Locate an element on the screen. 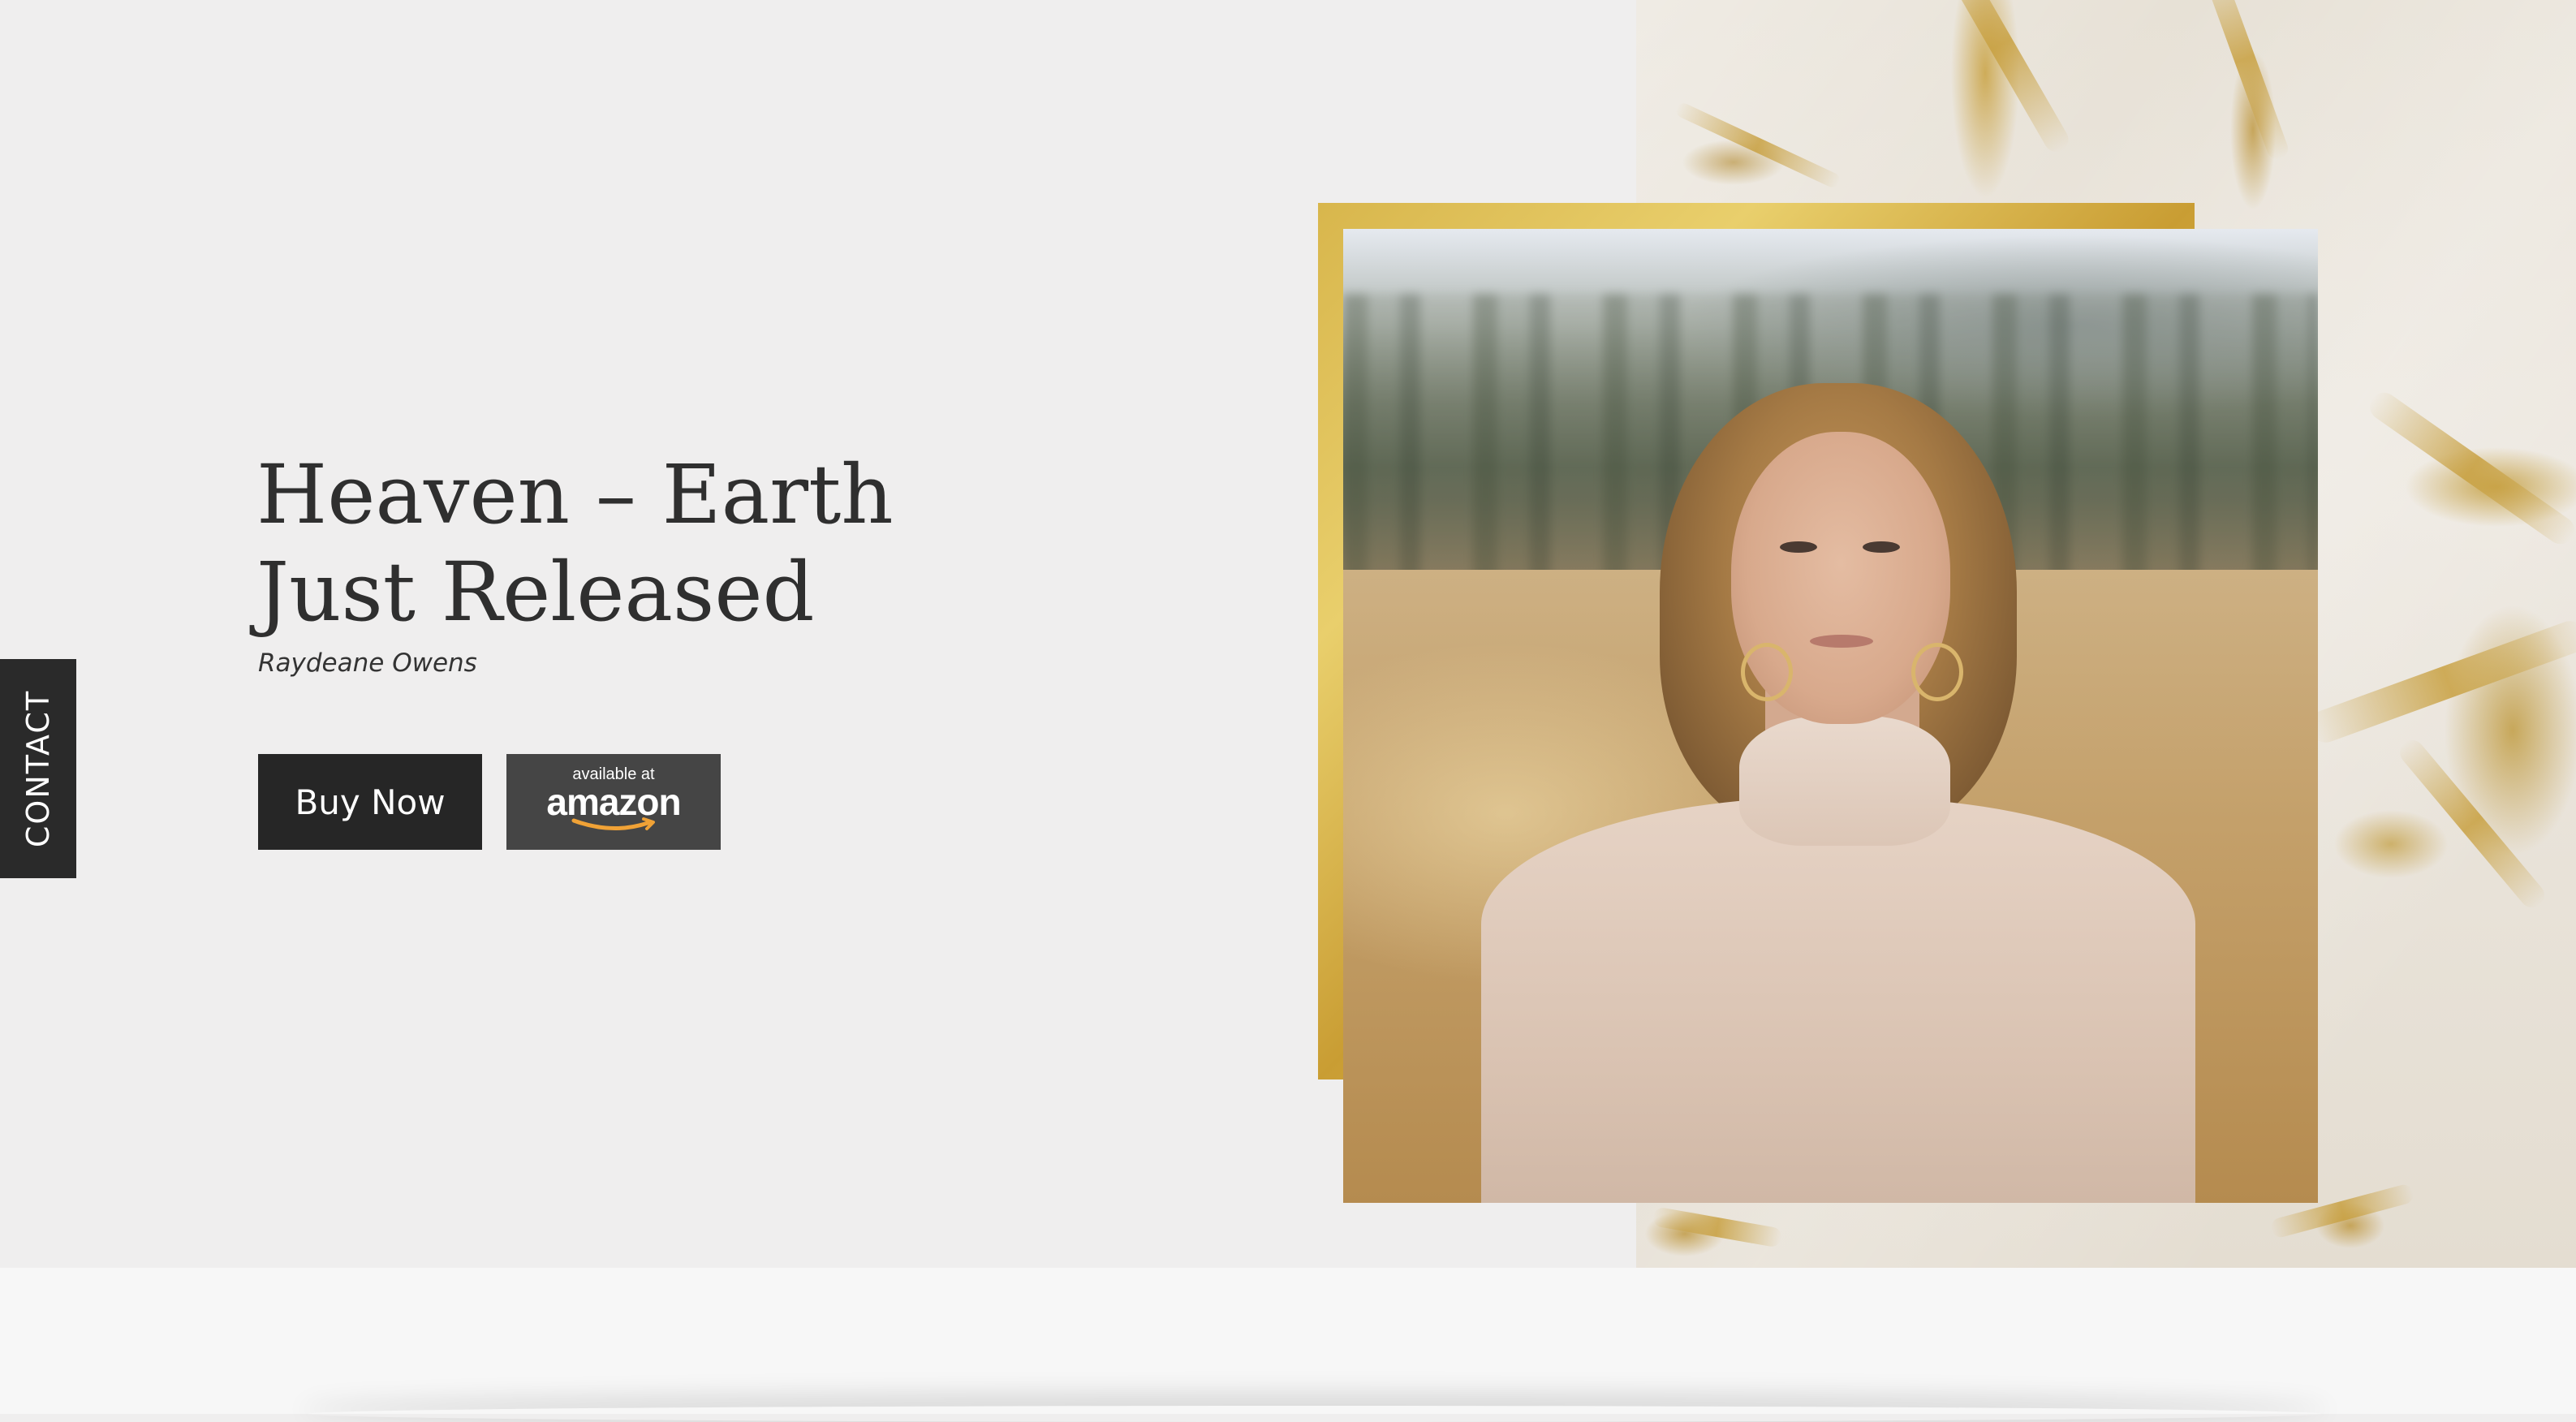  lower-section is located at coordinates (1288, 1341).